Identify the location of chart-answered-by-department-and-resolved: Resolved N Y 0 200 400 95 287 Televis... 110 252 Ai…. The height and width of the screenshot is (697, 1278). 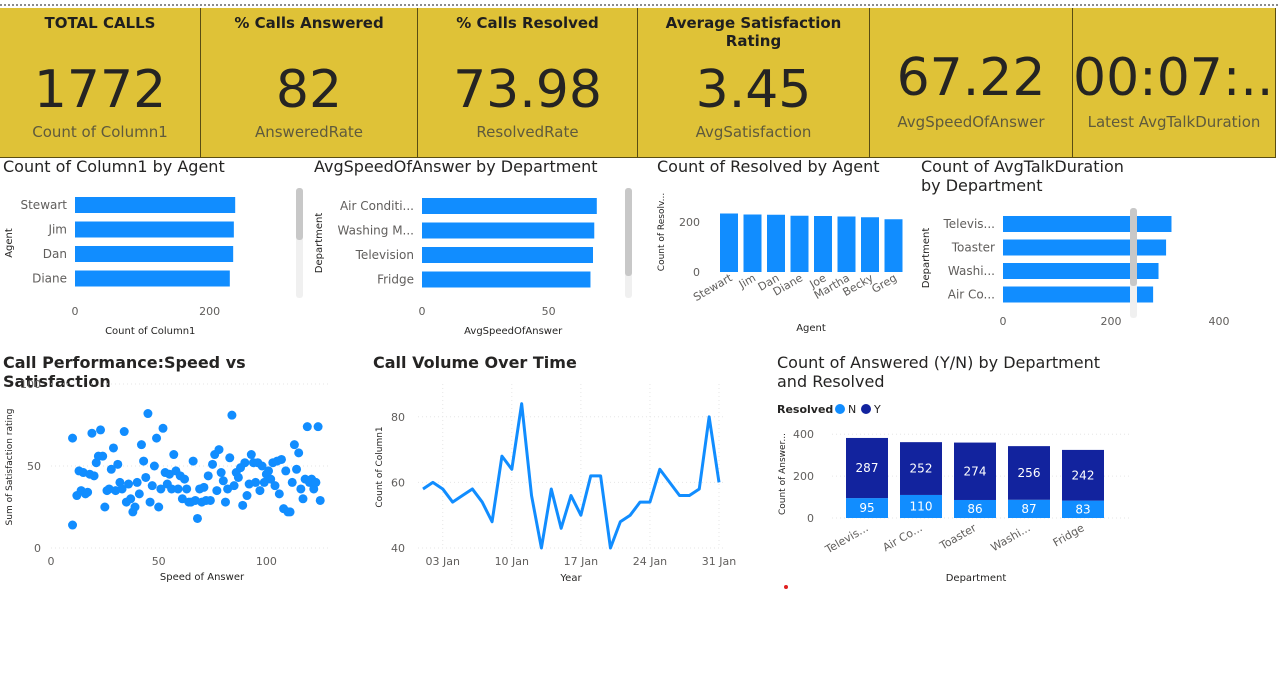
(955, 491).